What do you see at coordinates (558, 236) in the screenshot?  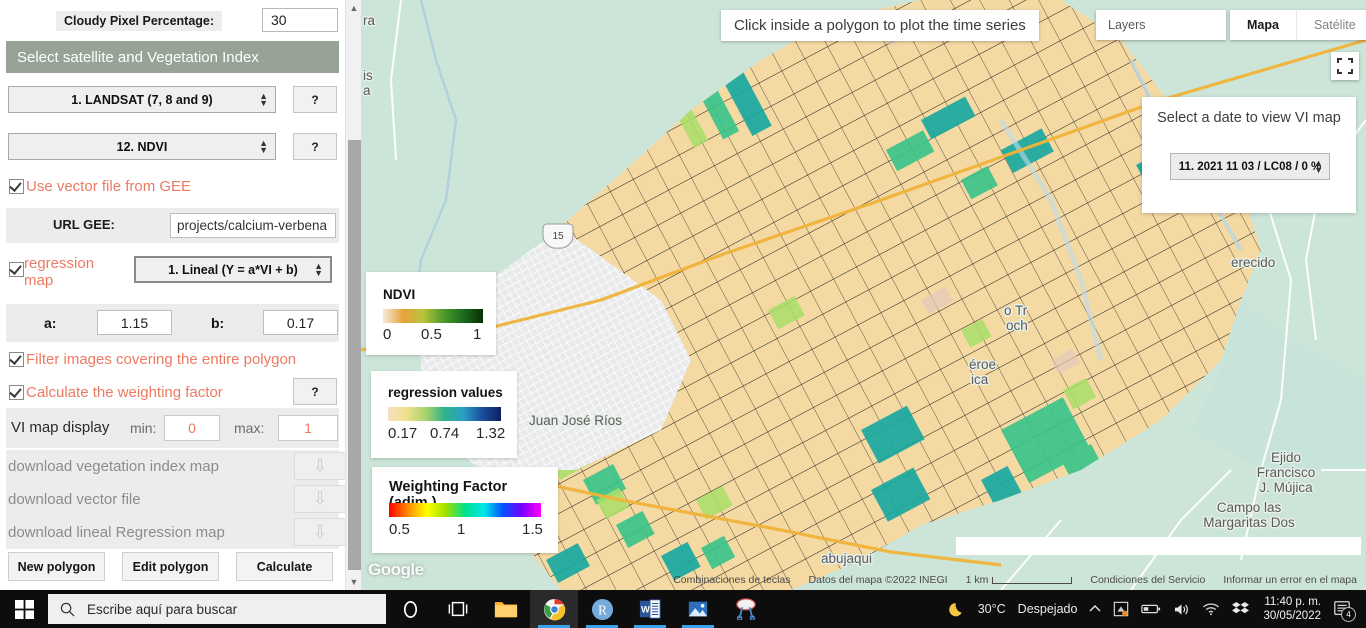 I see `svg-text: 15` at bounding box center [558, 236].